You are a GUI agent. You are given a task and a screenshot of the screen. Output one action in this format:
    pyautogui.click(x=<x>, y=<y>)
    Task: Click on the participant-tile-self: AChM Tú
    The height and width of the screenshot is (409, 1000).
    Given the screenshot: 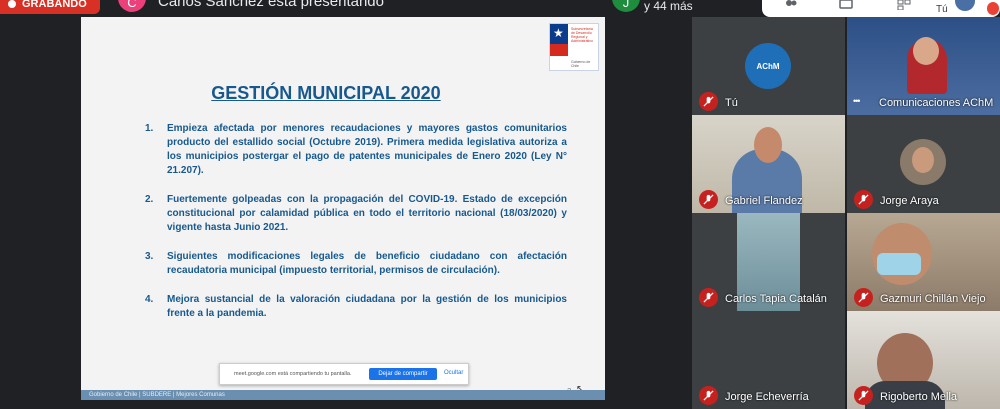 What is the action you would take?
    pyautogui.click(x=768, y=66)
    